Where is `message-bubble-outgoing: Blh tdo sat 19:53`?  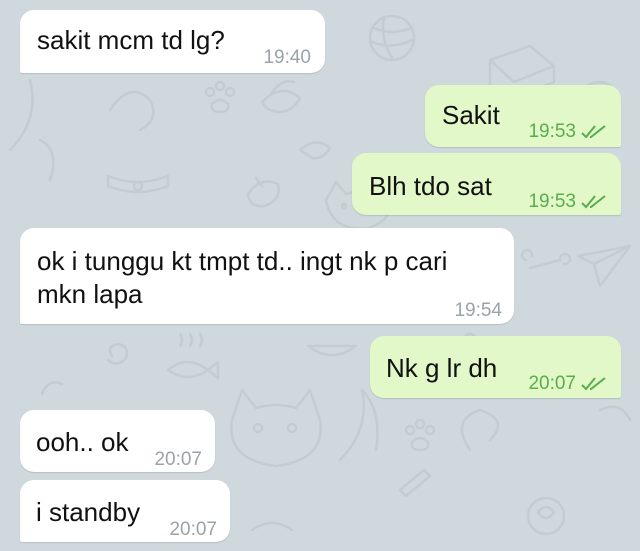
message-bubble-outgoing: Blh tdo sat 19:53 is located at coordinates (486, 184).